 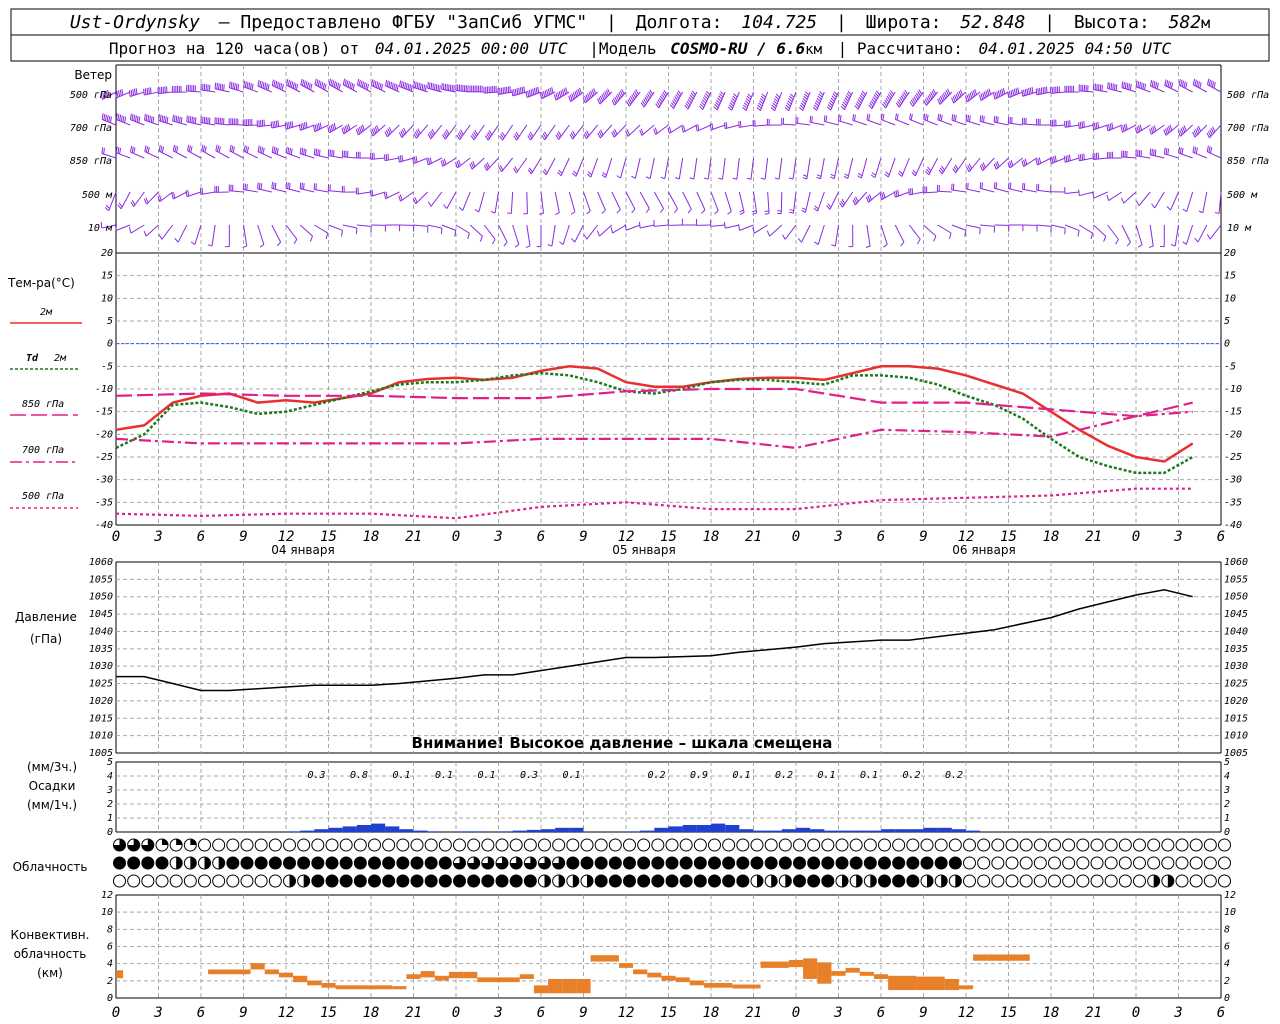 I want to click on conv-xtick: 9, so click(x=923, y=1013).